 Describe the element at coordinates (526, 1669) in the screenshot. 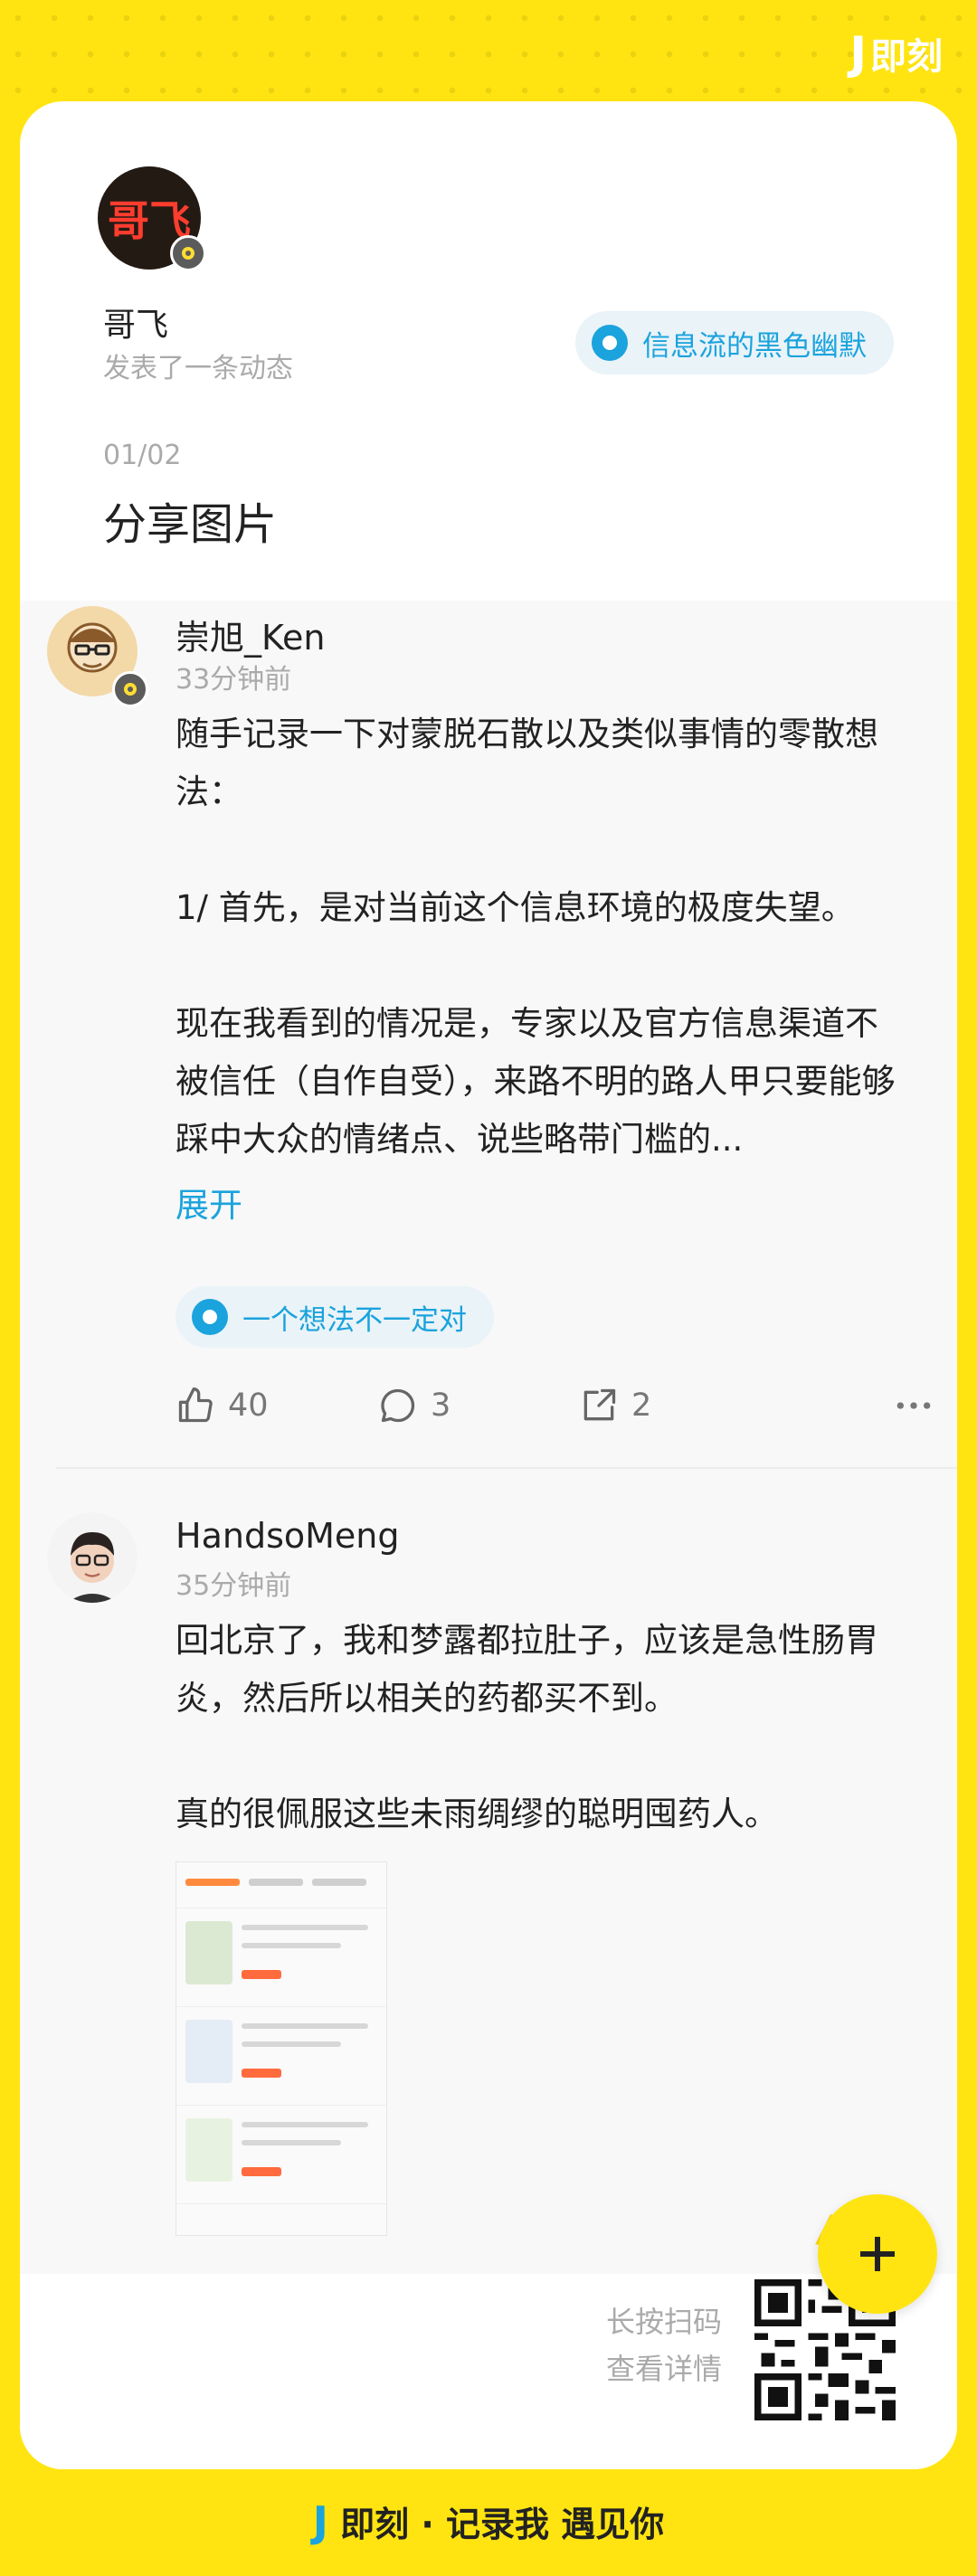

I see `post-paragraph: 回北京了，我和梦露都拉肚子，应该是急性肠胃炎，然后所以相关的药都买不到。` at that location.